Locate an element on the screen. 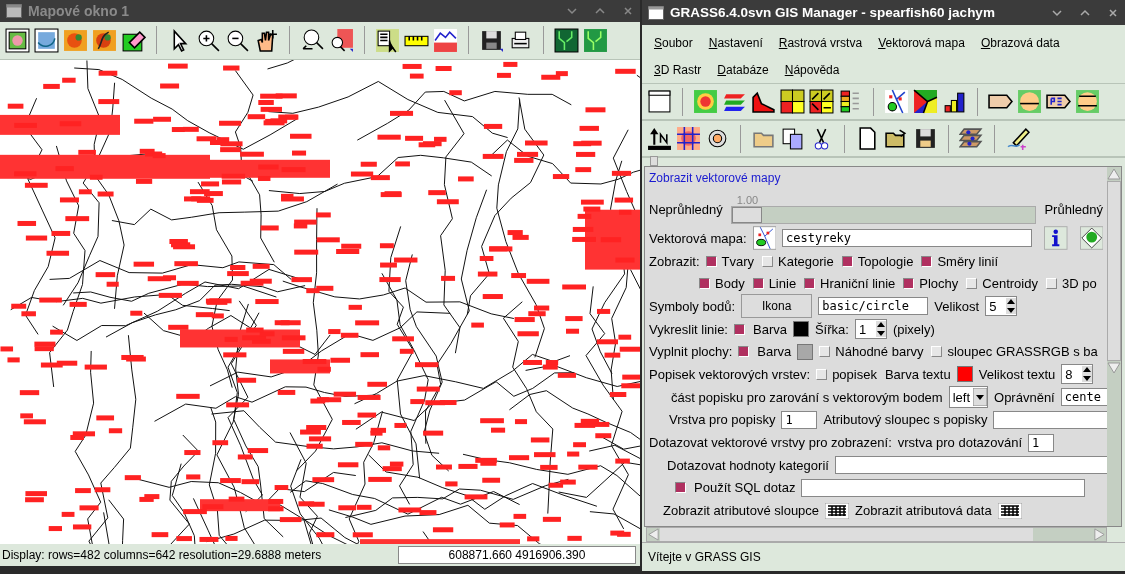 The width and height of the screenshot is (1125, 574). coordinates-field: 608871.660 4916906.390 is located at coordinates (517, 555).